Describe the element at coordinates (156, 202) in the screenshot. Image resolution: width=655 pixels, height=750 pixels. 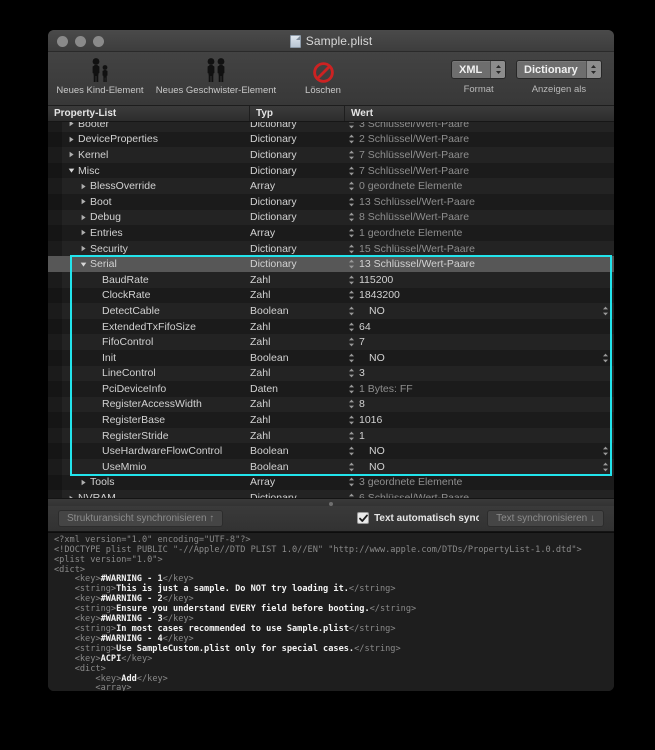
I see `row-name-cell: Boot` at that location.